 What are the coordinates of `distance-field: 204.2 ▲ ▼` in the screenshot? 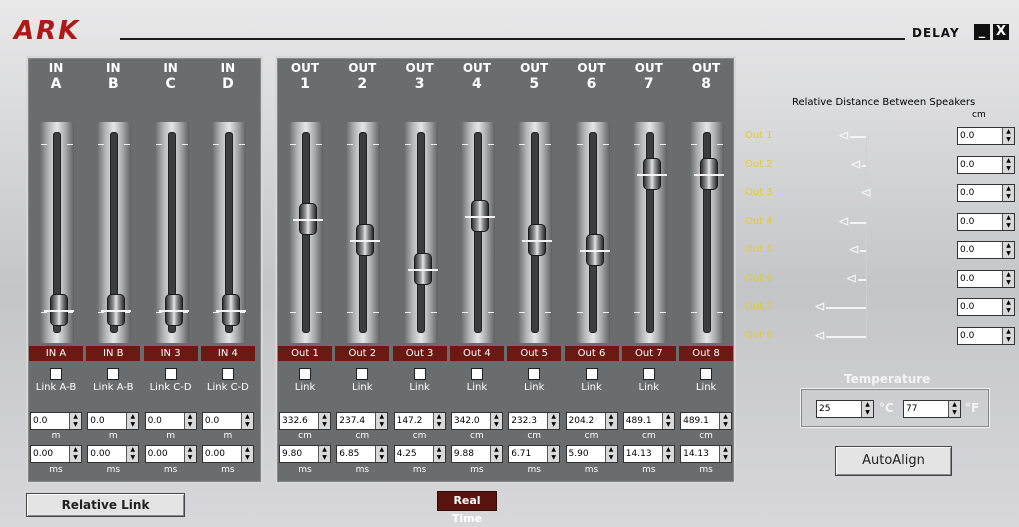 It's located at (591, 421).